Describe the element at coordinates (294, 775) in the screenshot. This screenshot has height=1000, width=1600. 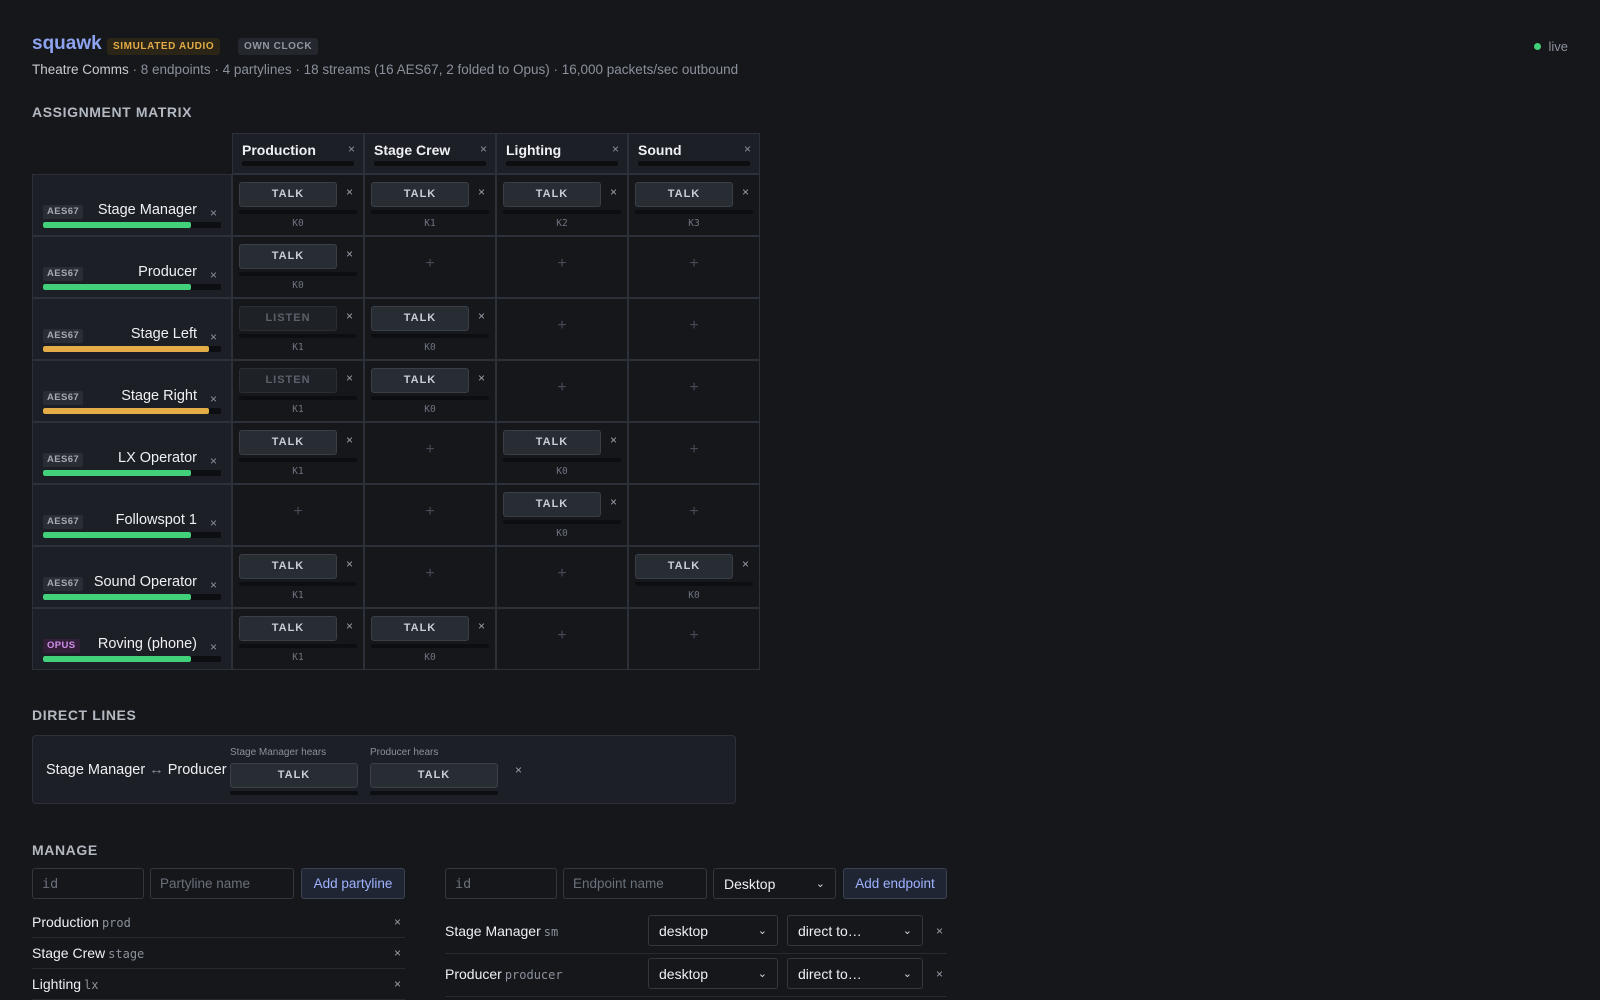
I see `direct-line-a-talk-button: TALK` at that location.